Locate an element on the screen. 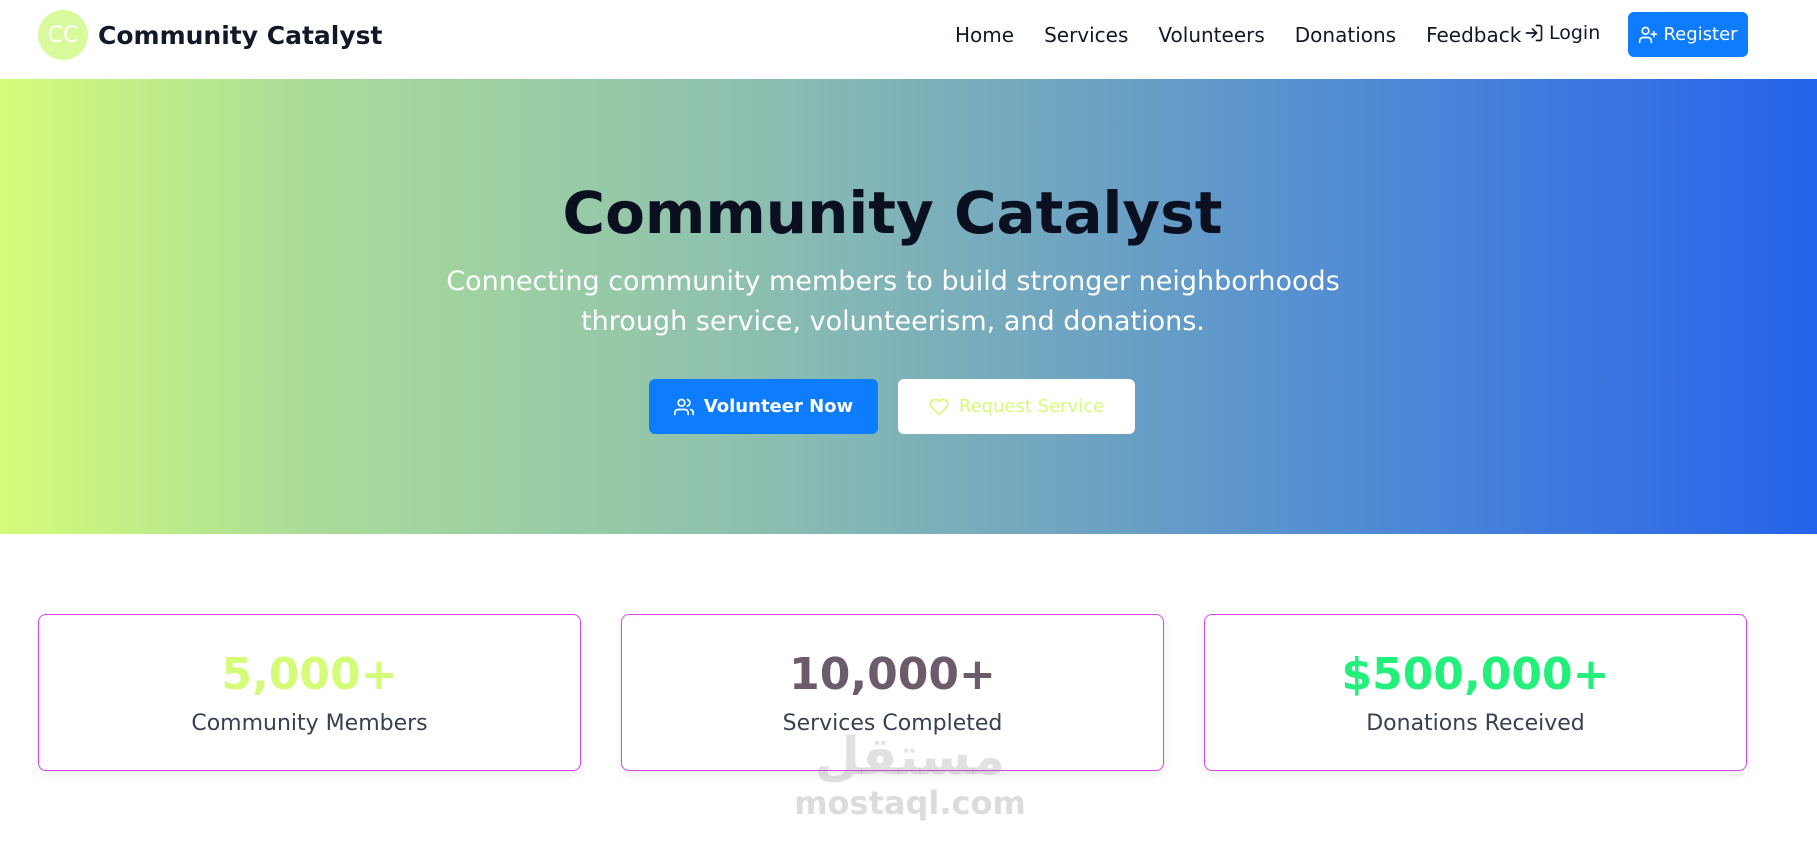 The width and height of the screenshot is (1817, 842). login-label: Login is located at coordinates (1575, 33).